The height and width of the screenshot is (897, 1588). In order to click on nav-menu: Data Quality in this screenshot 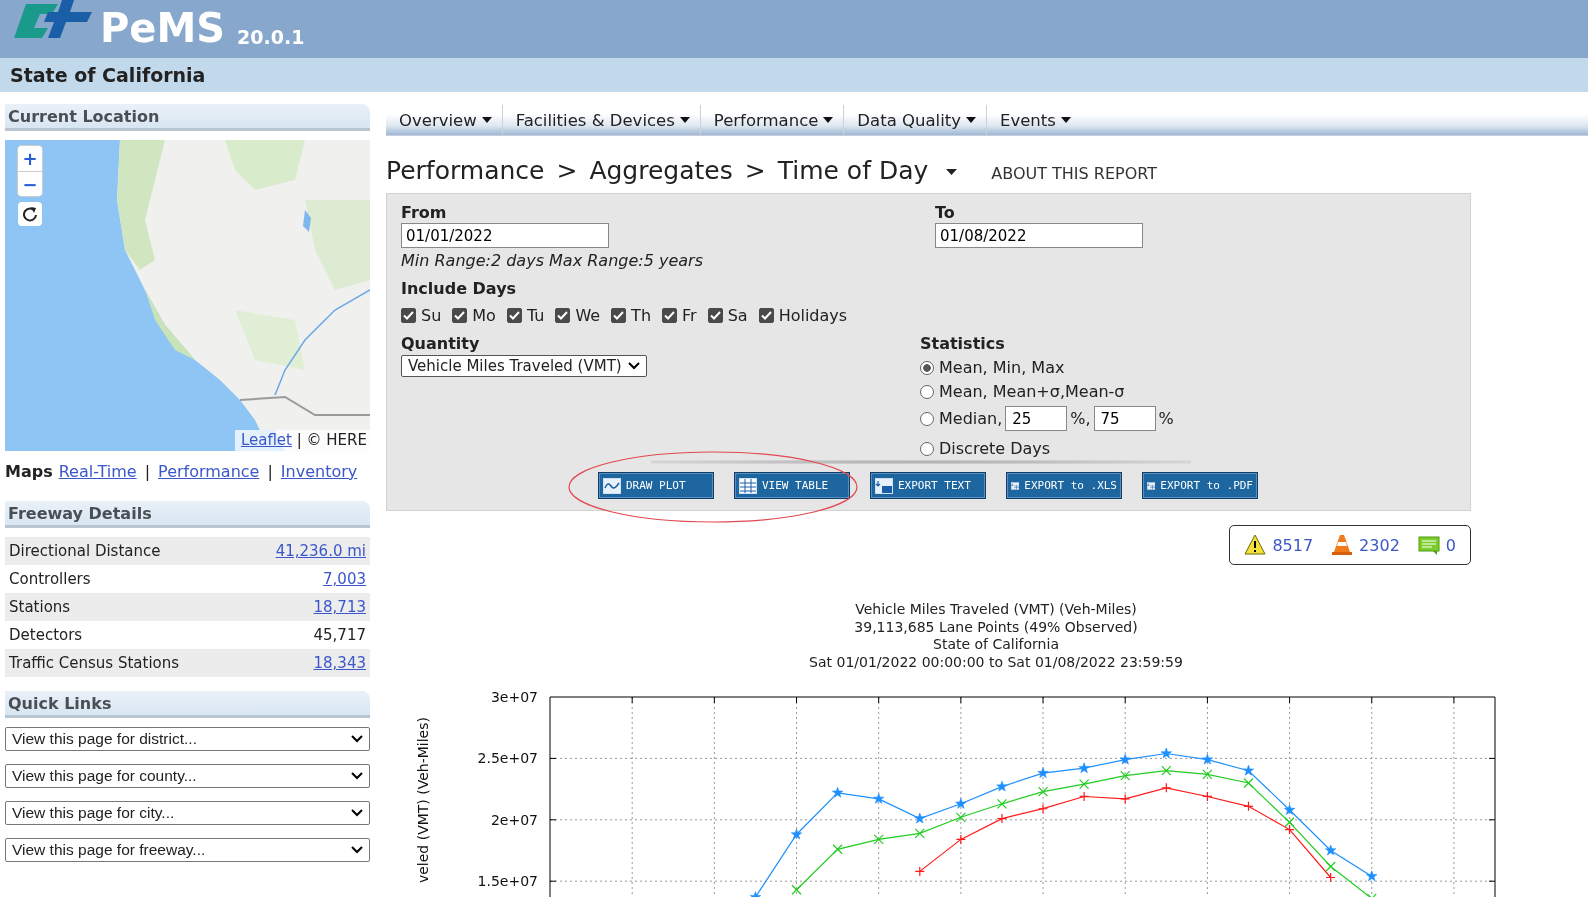, I will do `click(915, 120)`.